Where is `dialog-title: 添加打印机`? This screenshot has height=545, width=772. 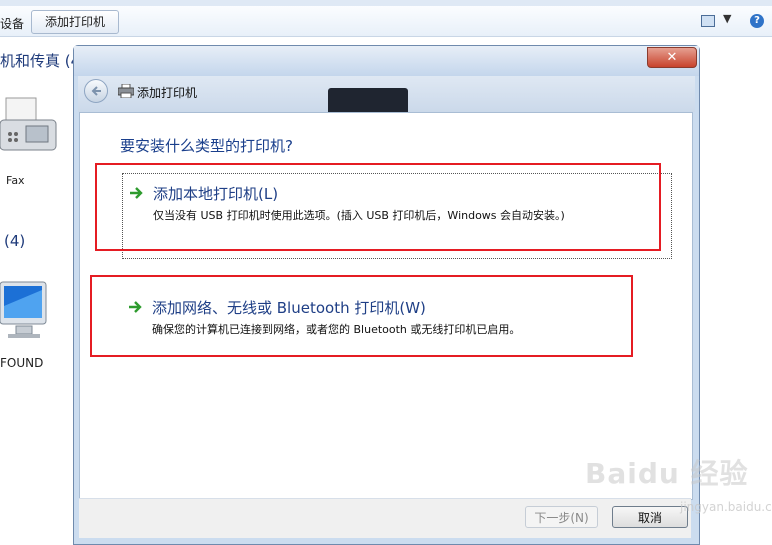
dialog-title: 添加打印机 is located at coordinates (167, 93).